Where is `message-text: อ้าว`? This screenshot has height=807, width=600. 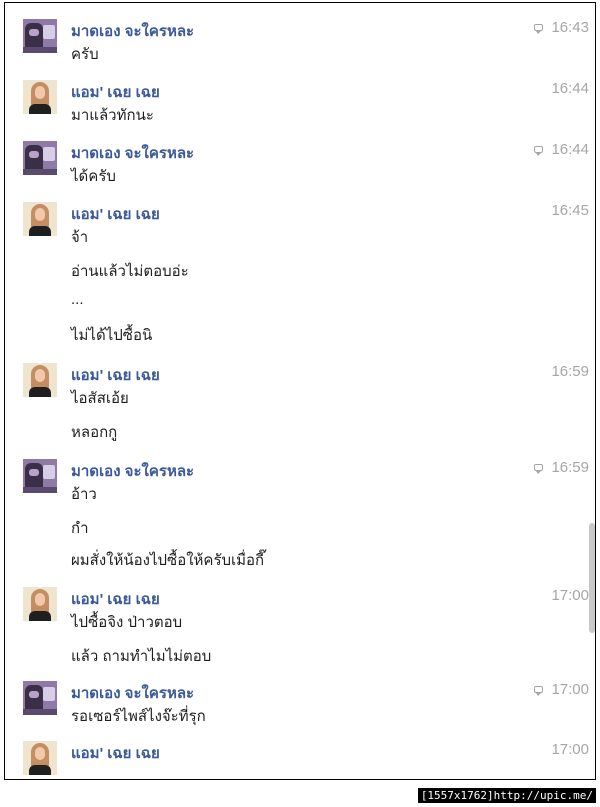 message-text: อ้าว is located at coordinates (84, 494).